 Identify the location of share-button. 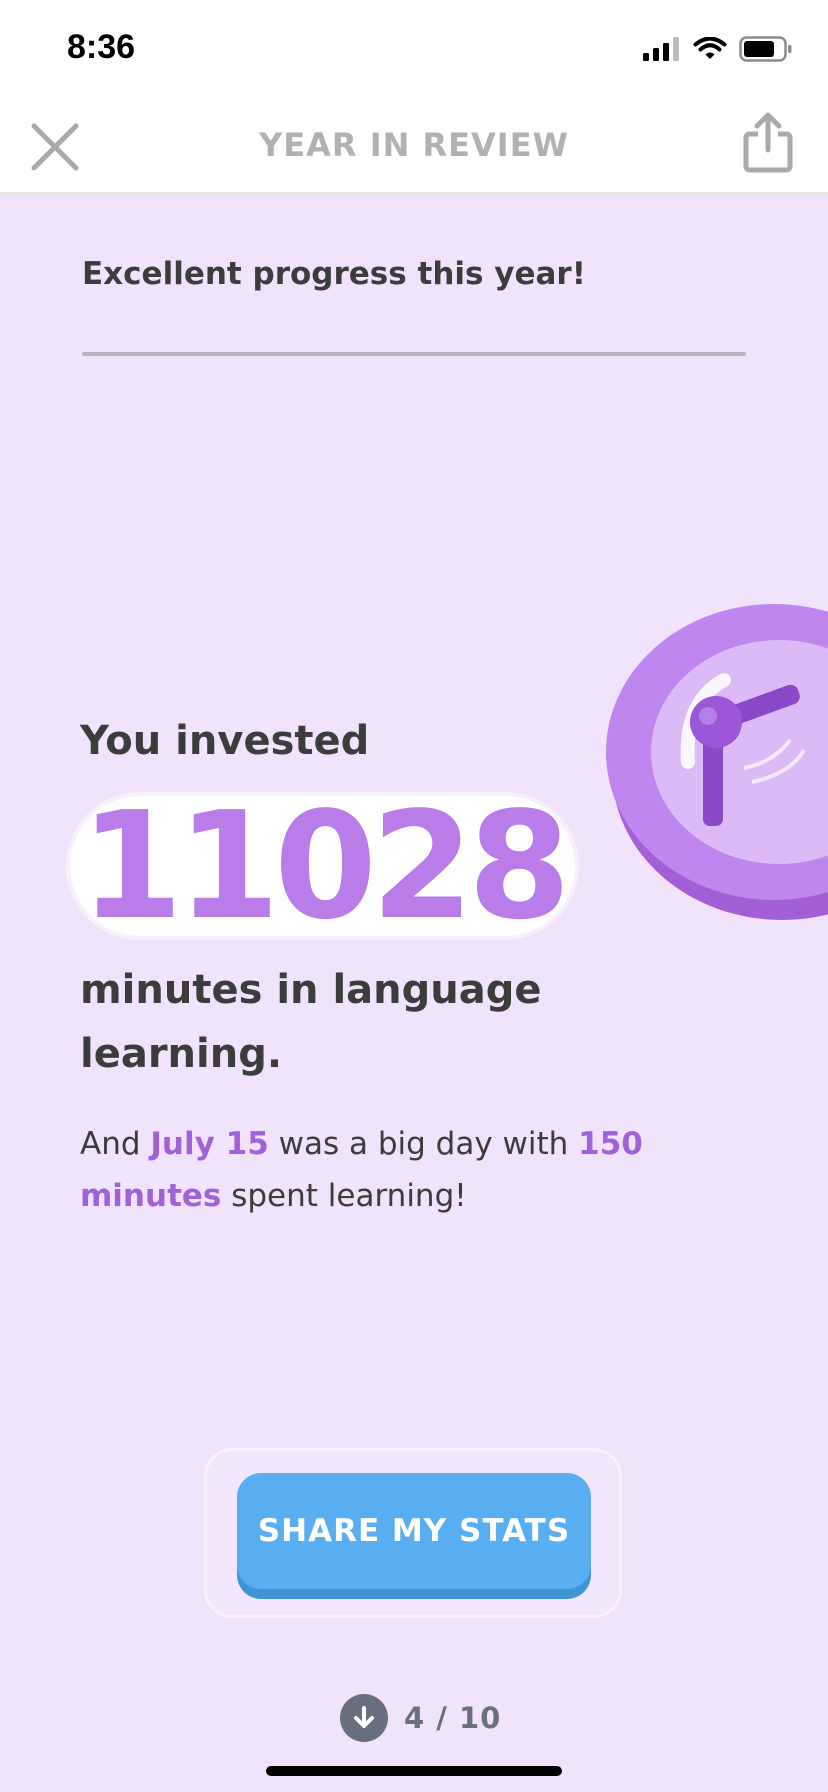
(768, 142).